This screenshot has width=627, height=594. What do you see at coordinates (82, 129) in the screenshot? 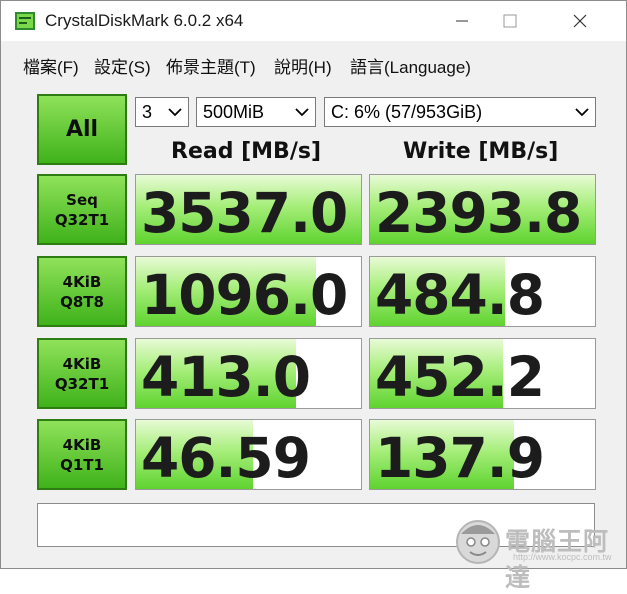
I see `run-all-button: All` at bounding box center [82, 129].